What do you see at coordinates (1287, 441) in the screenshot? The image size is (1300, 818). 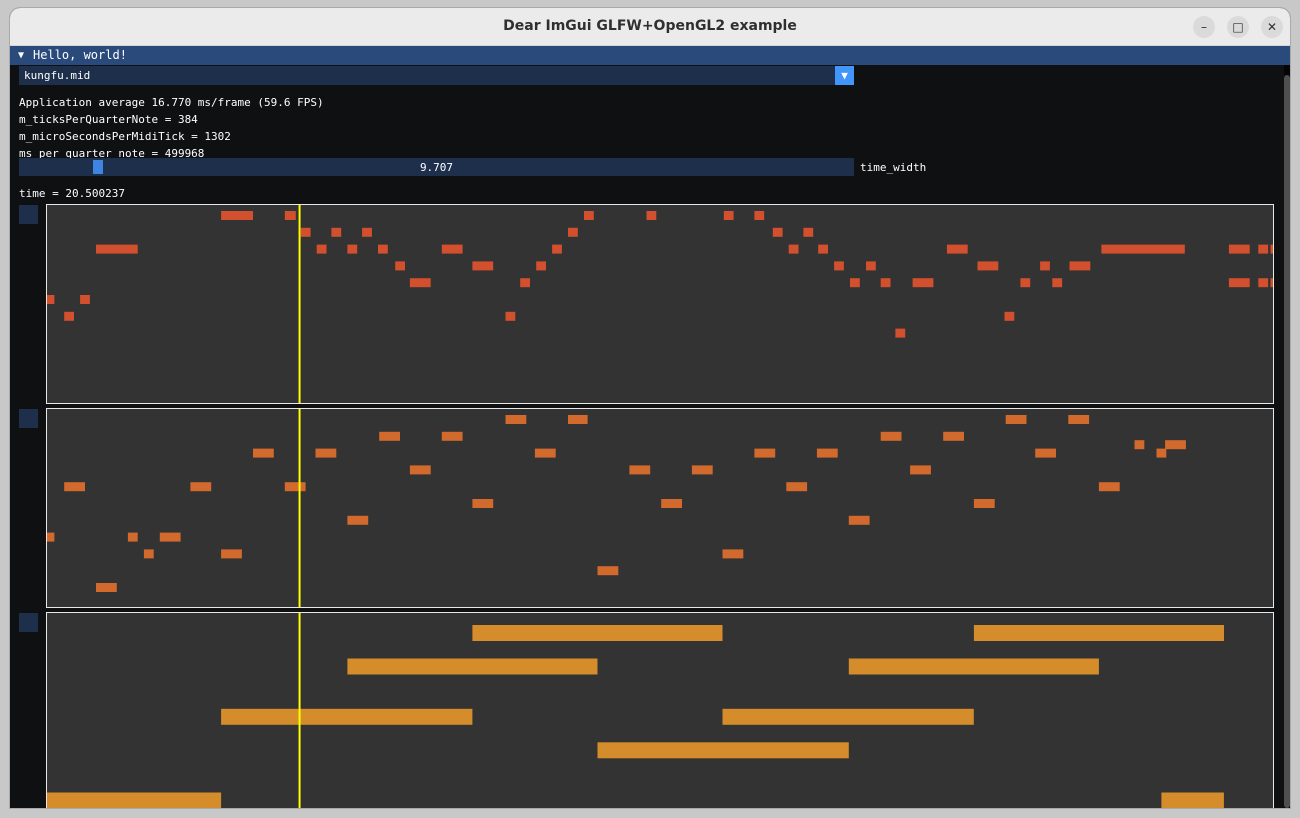 I see `scrollbar-thumb` at bounding box center [1287, 441].